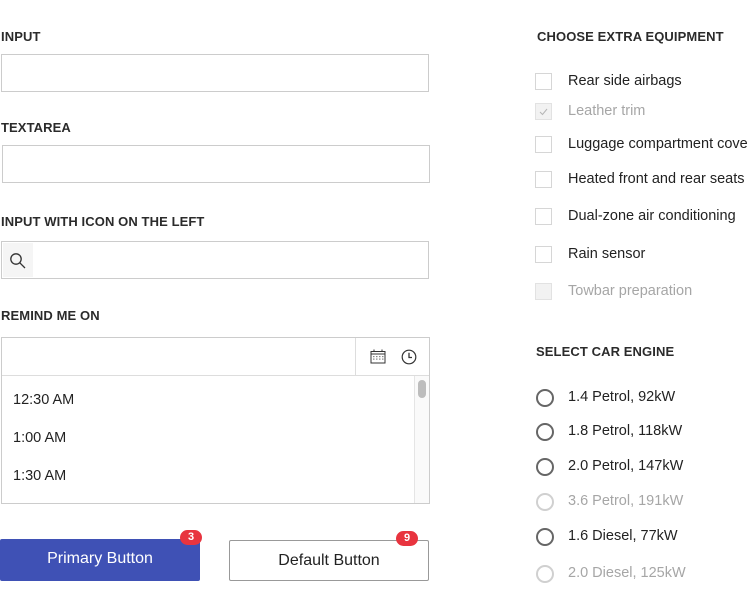 This screenshot has height=610, width=750. I want to click on radio-label: 2.0 Diesel, 125kW, so click(627, 573).